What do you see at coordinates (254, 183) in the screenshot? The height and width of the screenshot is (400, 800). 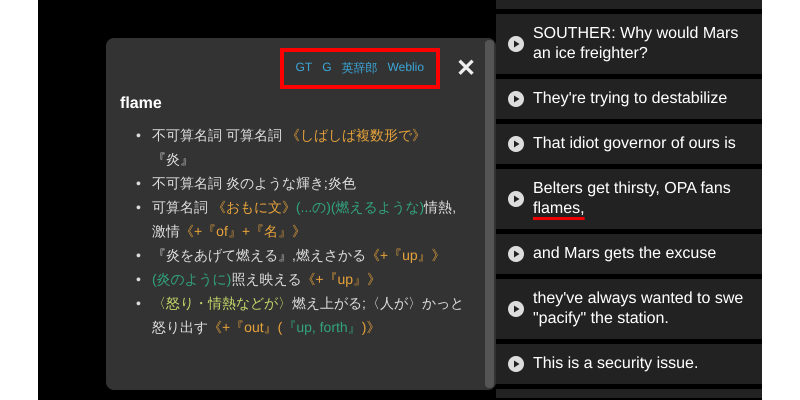 I see `definition-text: 不可算名詞 炎のような輝き;炎色` at bounding box center [254, 183].